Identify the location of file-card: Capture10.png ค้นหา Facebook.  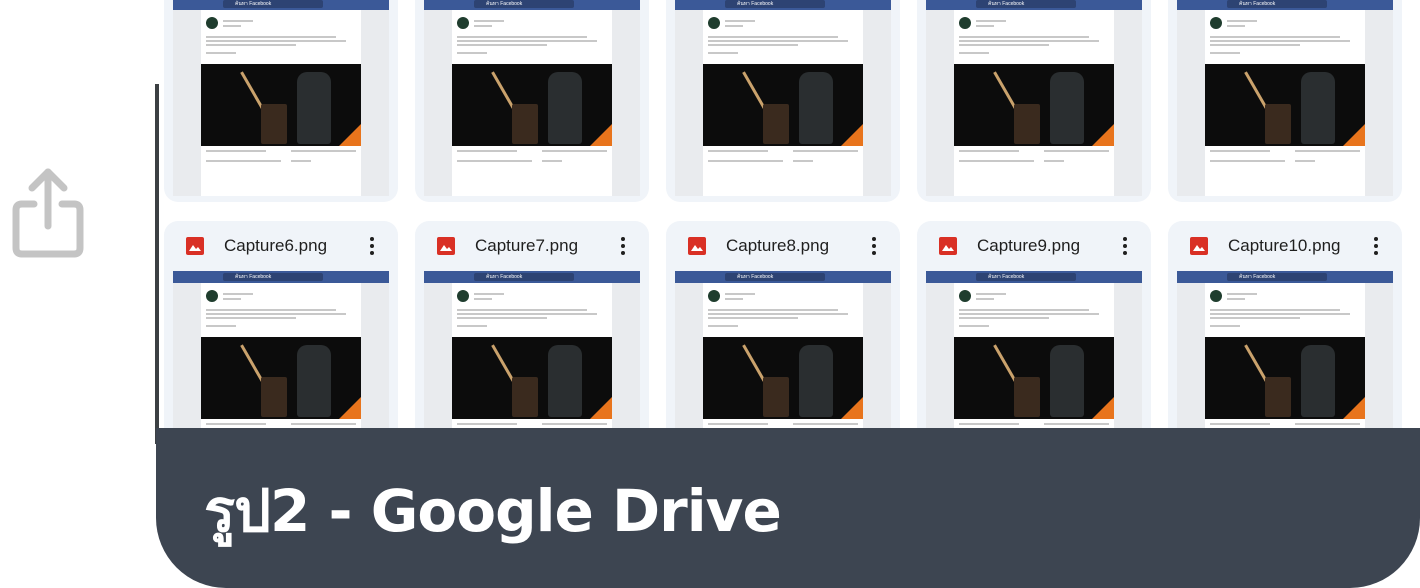
(1285, 325).